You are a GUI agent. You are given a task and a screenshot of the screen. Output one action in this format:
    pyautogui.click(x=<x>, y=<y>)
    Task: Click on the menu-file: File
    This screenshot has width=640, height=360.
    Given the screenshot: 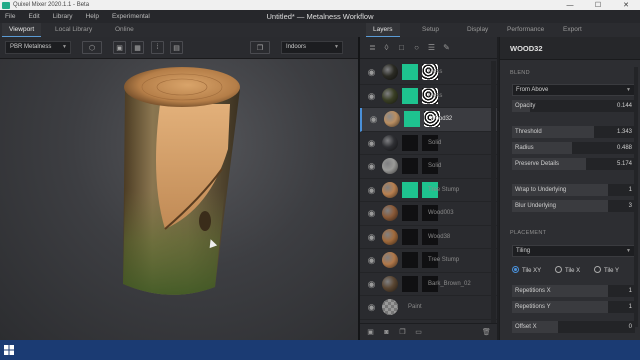 What is the action you would take?
    pyautogui.click(x=11, y=16)
    